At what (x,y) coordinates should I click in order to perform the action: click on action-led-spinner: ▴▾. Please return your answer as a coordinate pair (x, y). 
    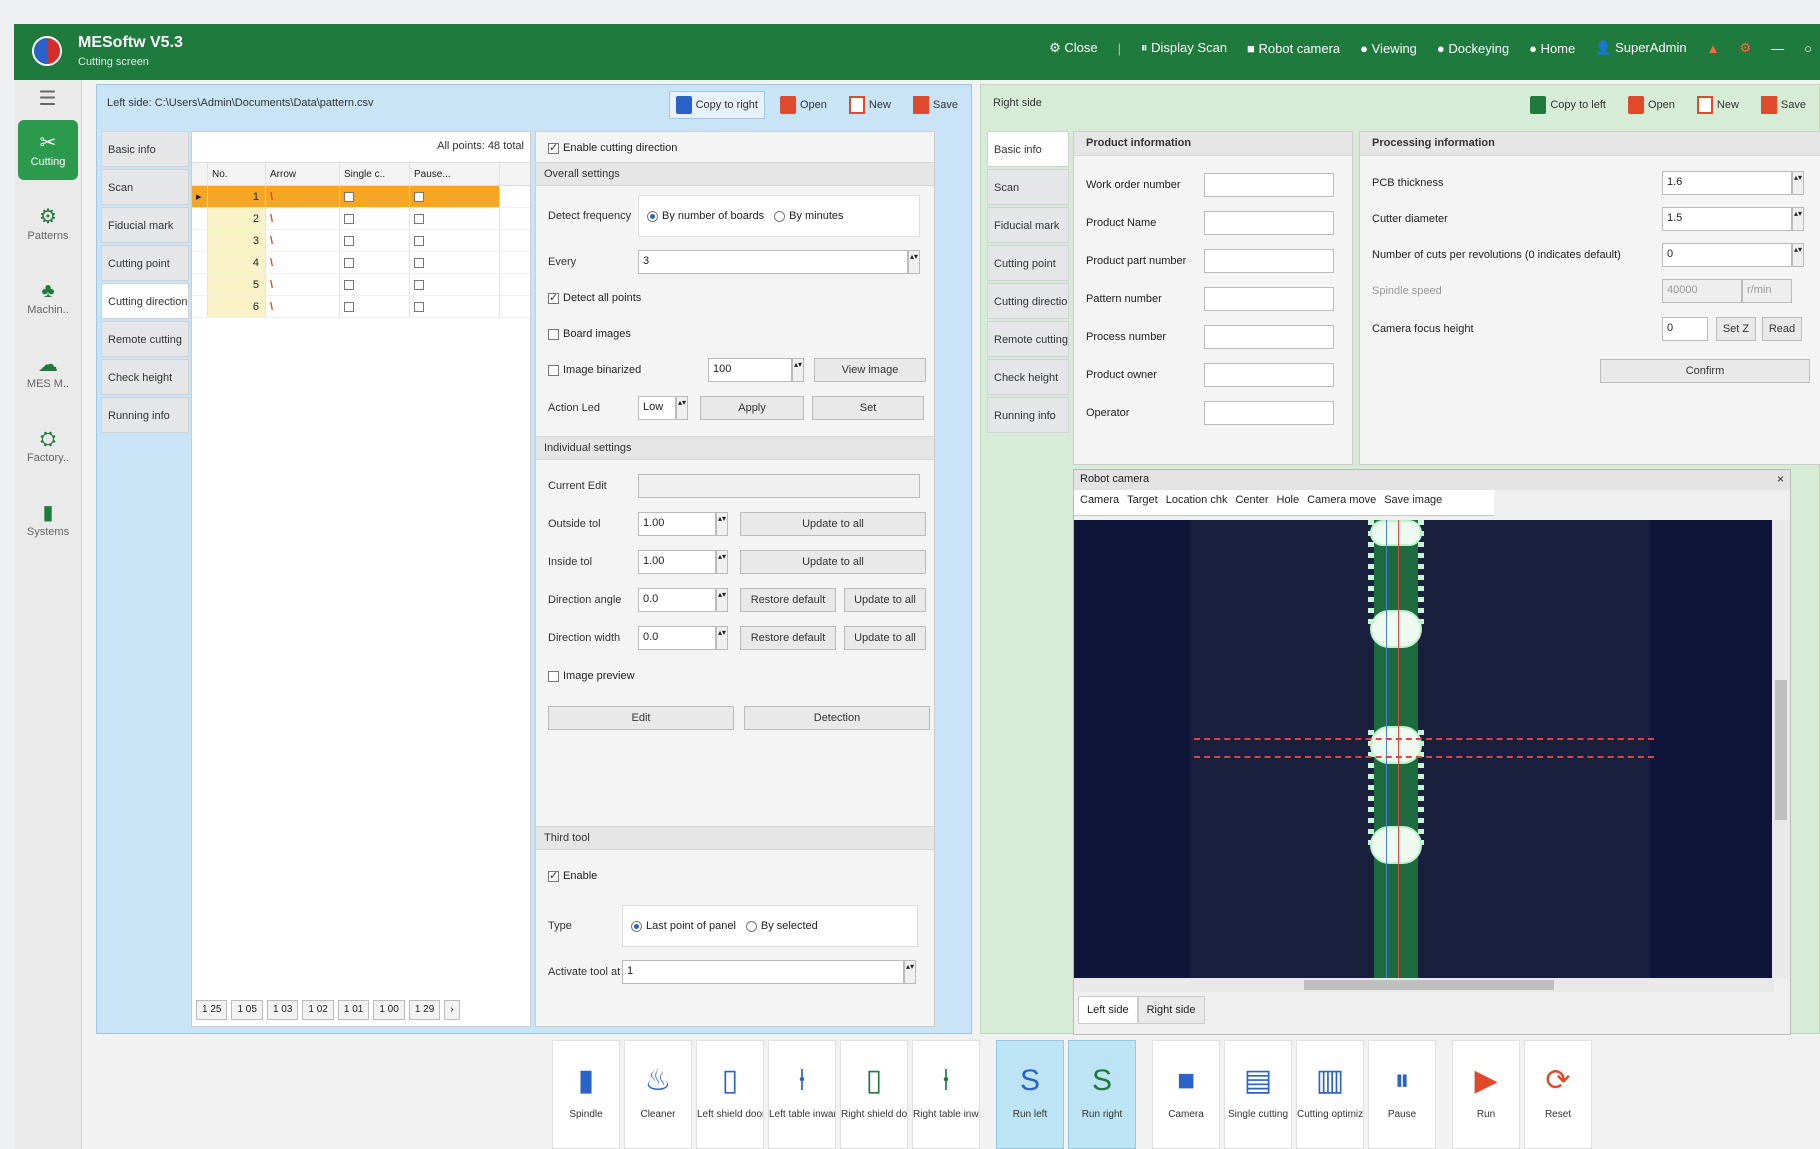
    Looking at the image, I should click on (682, 408).